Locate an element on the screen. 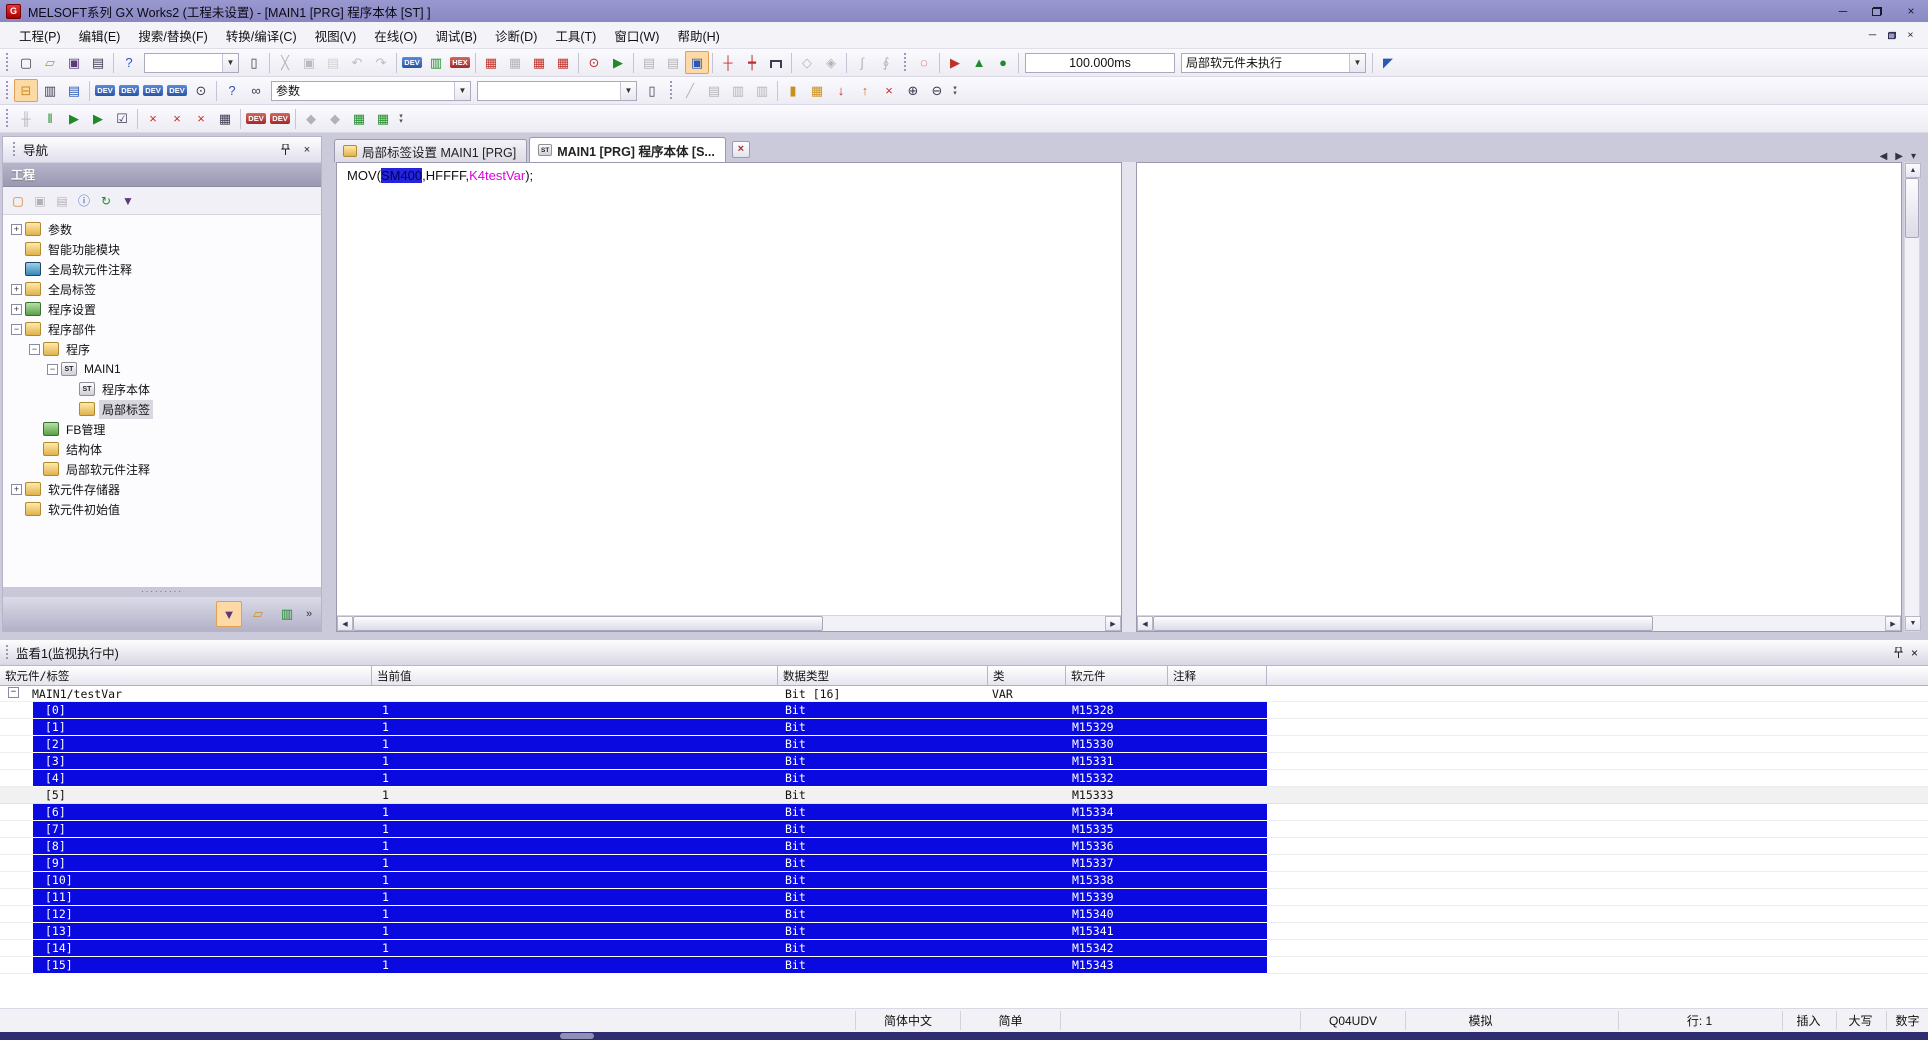 The height and width of the screenshot is (1040, 1928). help-icon: ? is located at coordinates (129, 62).